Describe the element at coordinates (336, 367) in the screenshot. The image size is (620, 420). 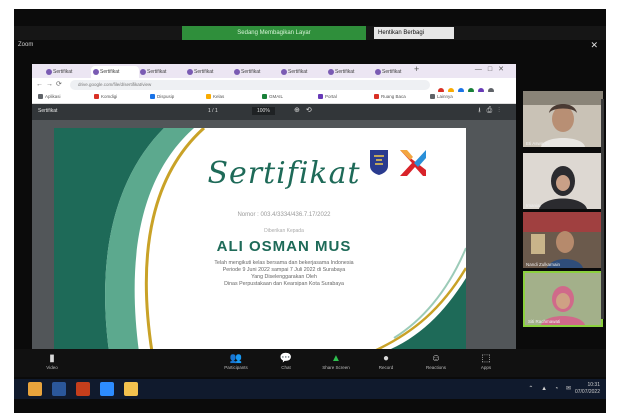
I see `control-label: Share Screen` at that location.